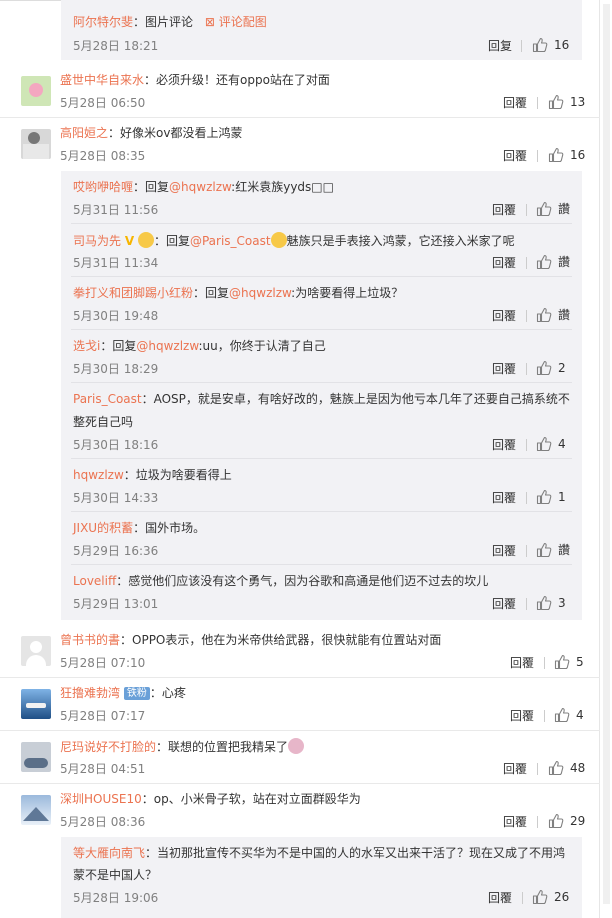 This screenshot has width=612, height=918. I want to click on timestamp: 5月28日 07:10, so click(103, 663).